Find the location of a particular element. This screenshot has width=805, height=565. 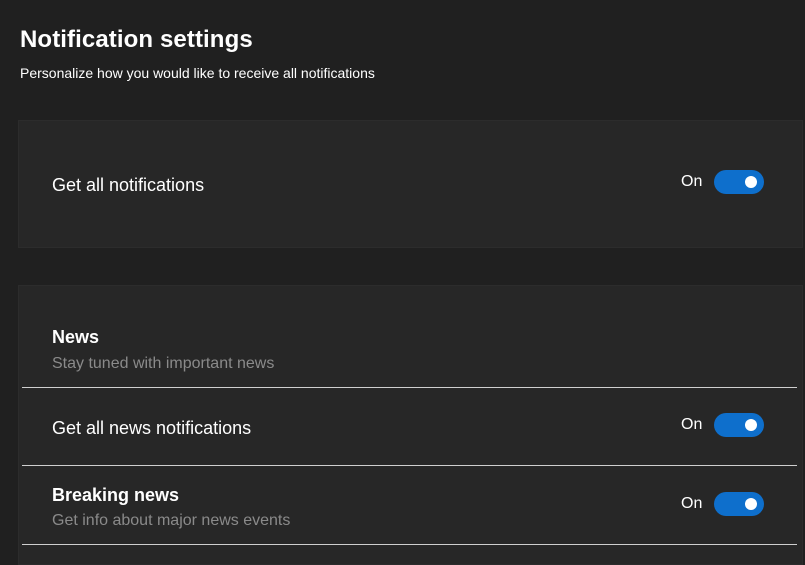

all-news-label: Get all news notifications is located at coordinates (152, 428).